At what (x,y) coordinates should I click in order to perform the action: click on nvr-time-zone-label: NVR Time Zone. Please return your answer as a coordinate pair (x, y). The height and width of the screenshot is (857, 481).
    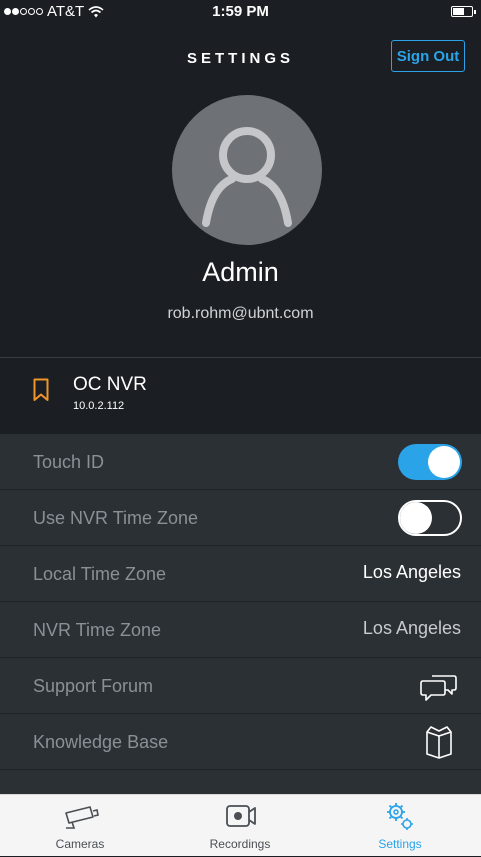
    Looking at the image, I should click on (97, 630).